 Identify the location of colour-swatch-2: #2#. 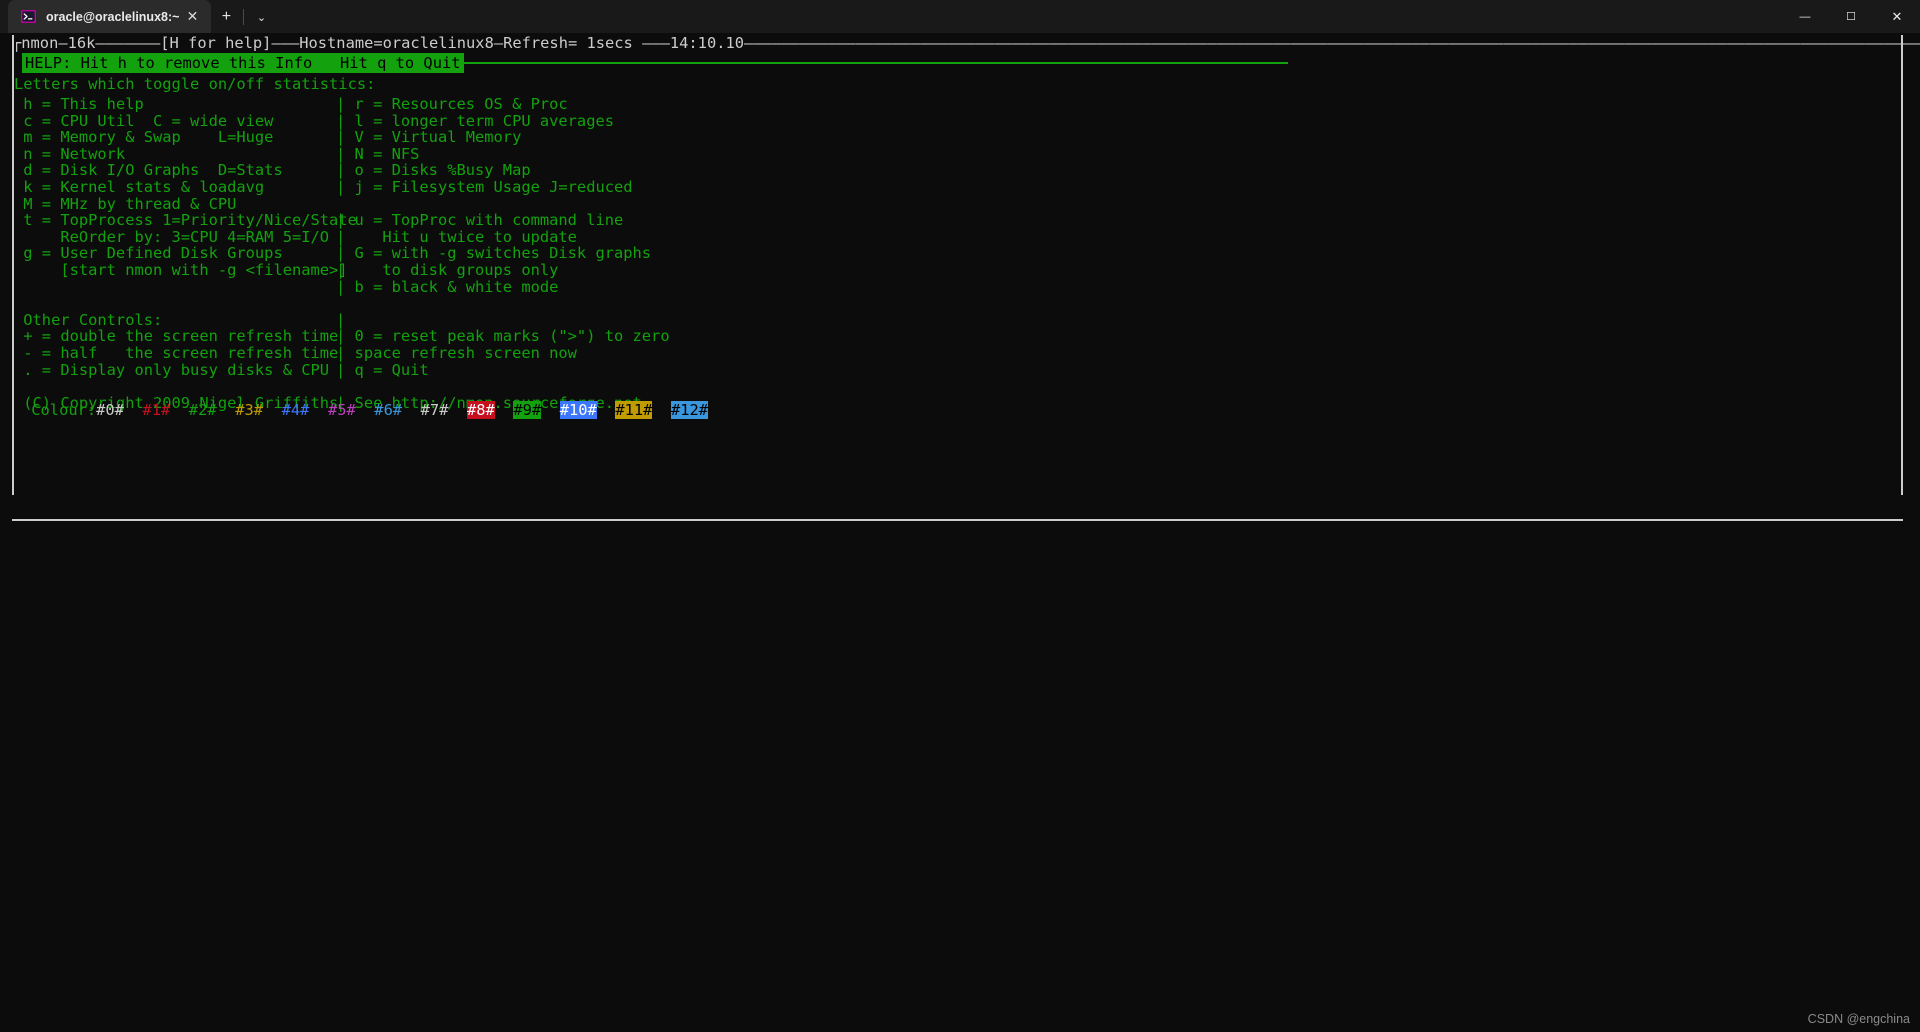
(202, 410).